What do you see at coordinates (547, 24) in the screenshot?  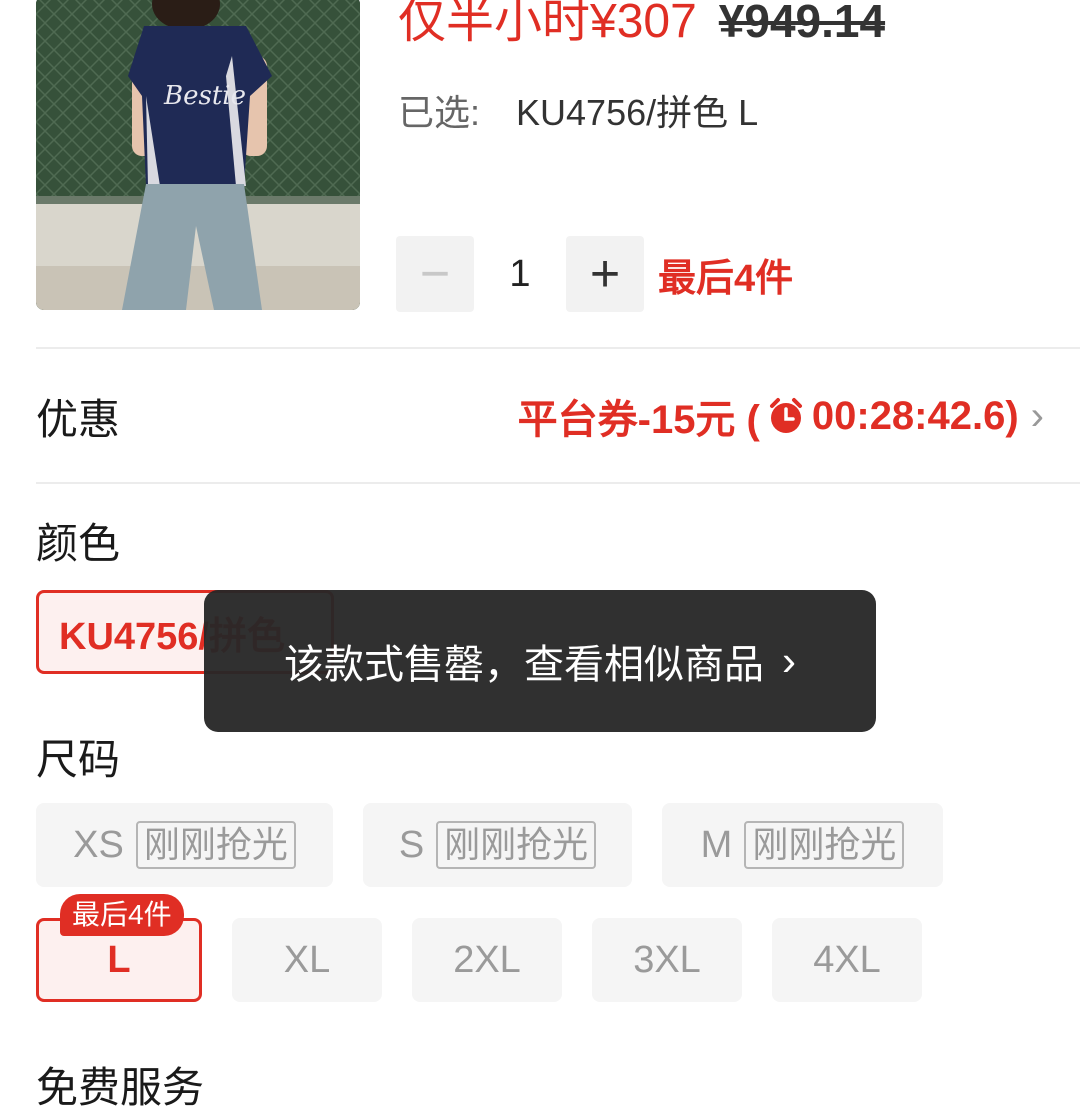 I see `current-price: 仅半小时¥307` at bounding box center [547, 24].